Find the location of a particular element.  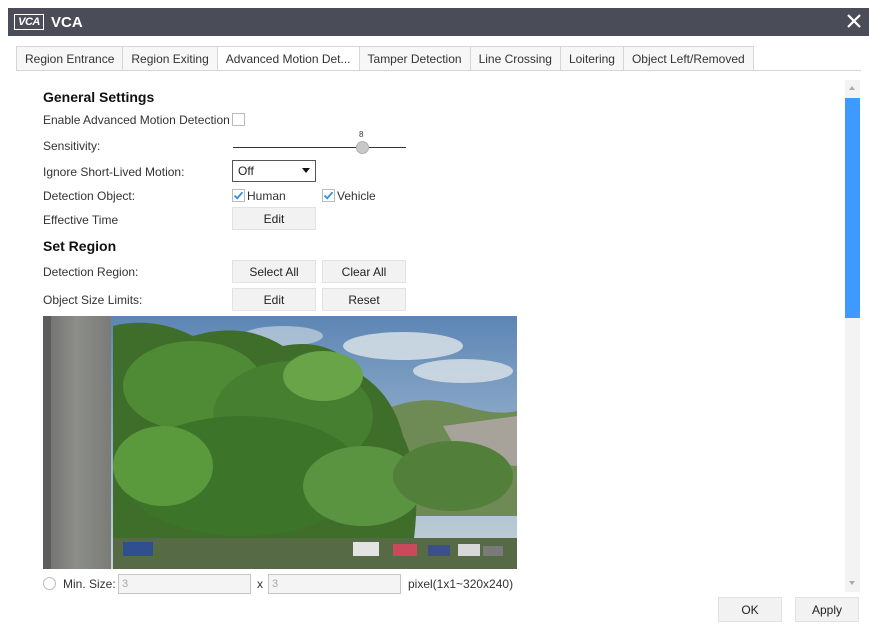

min-size-label: Min. Size: is located at coordinates (89, 584).